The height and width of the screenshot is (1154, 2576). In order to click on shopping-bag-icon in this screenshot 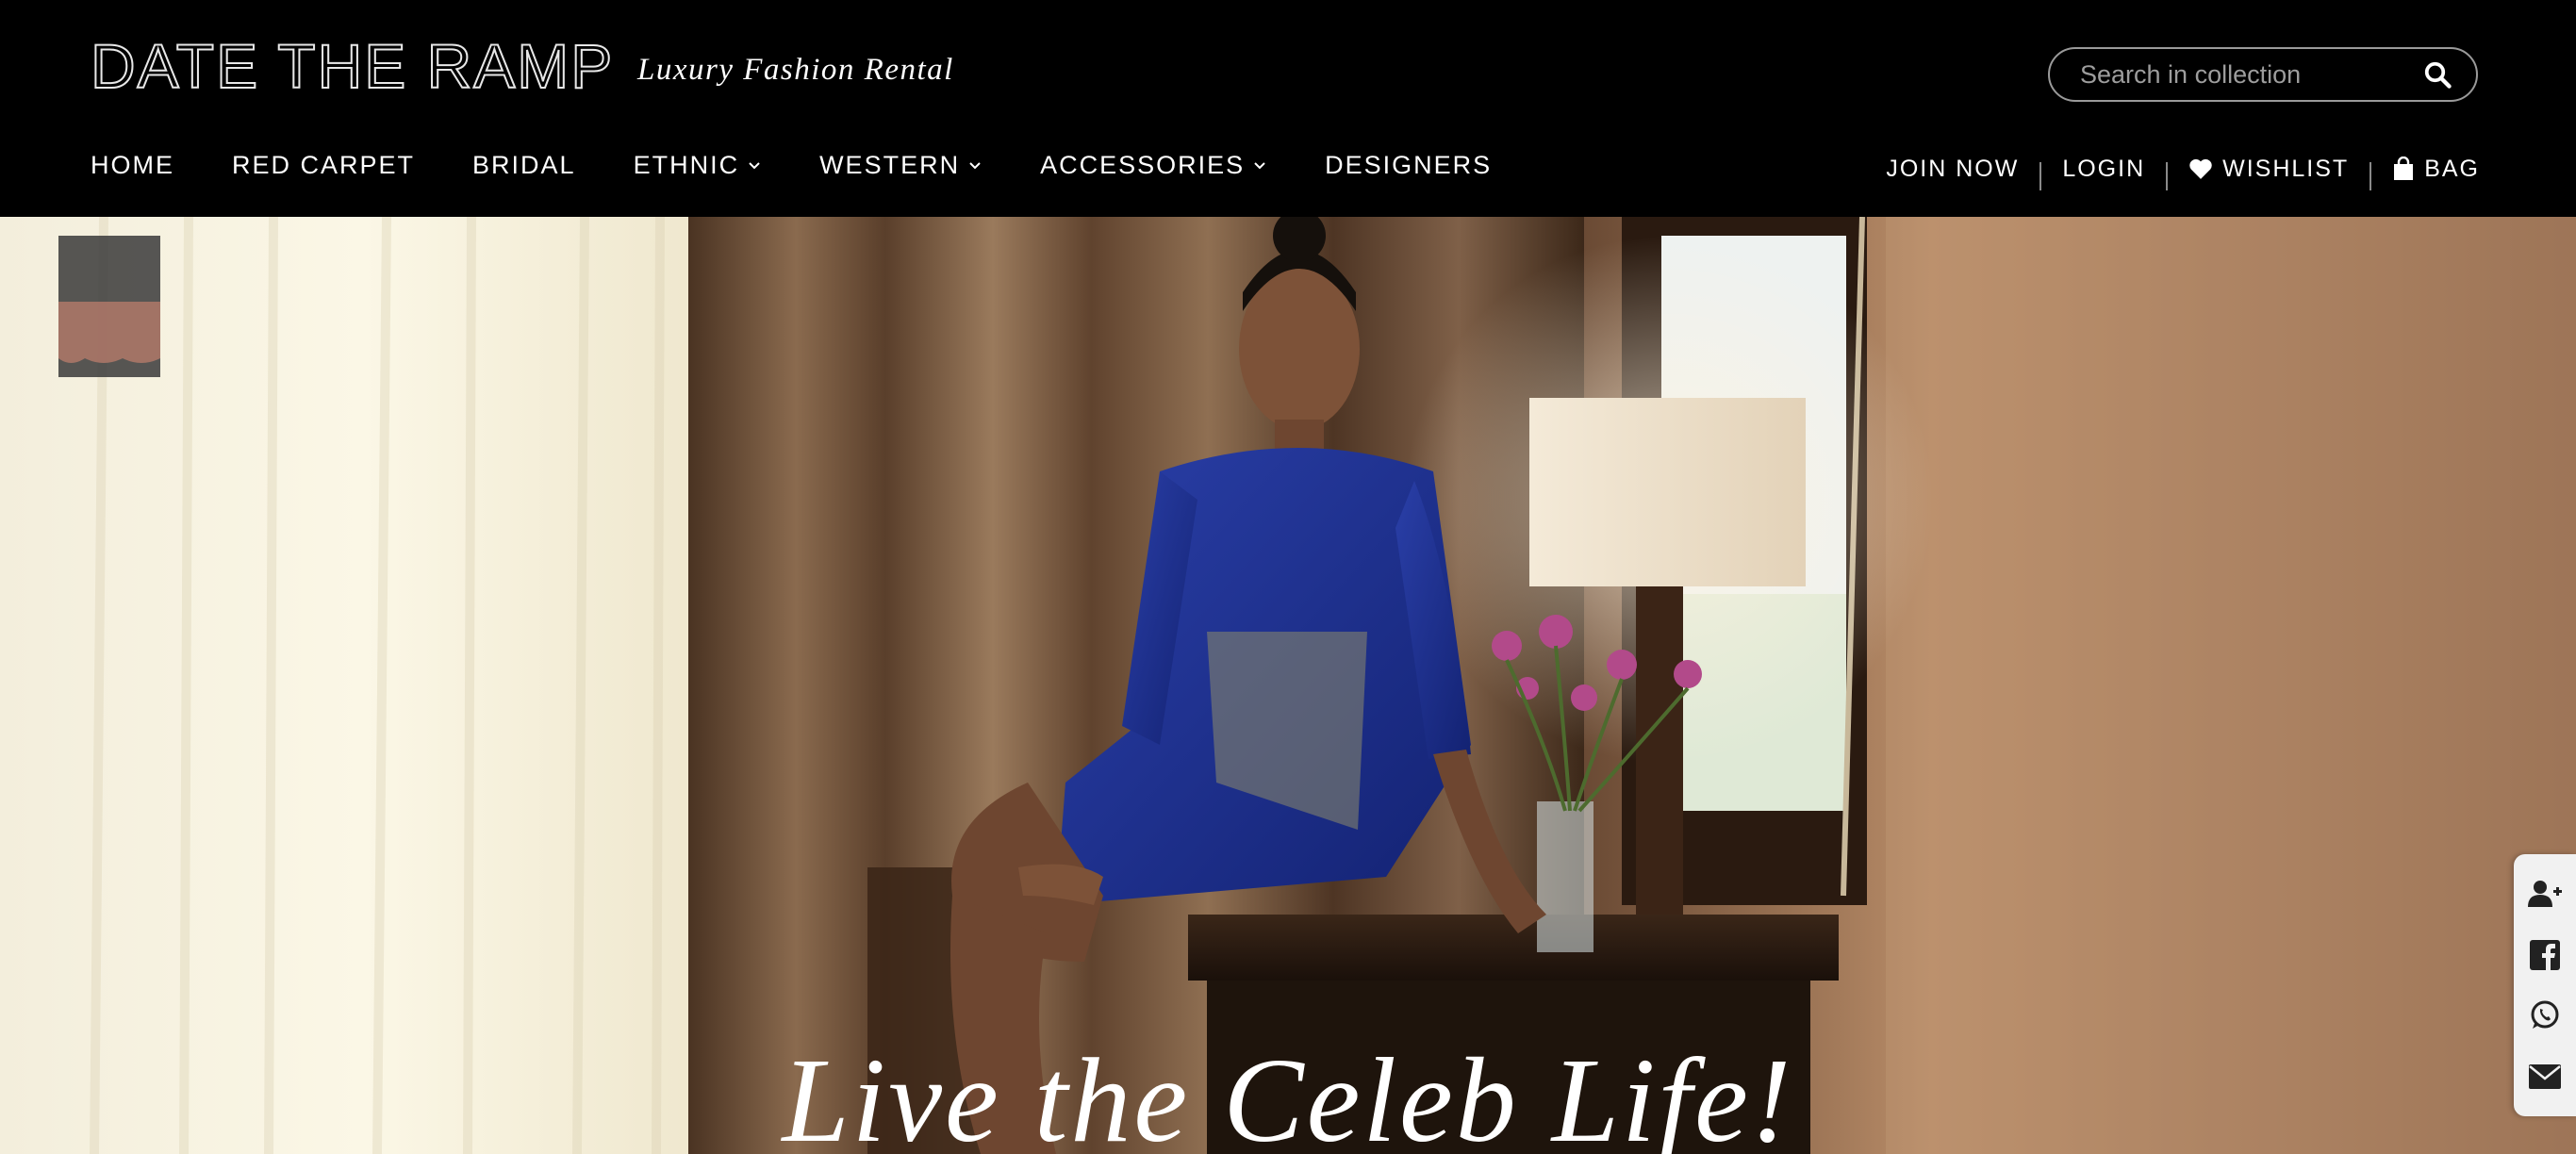, I will do `click(2404, 168)`.